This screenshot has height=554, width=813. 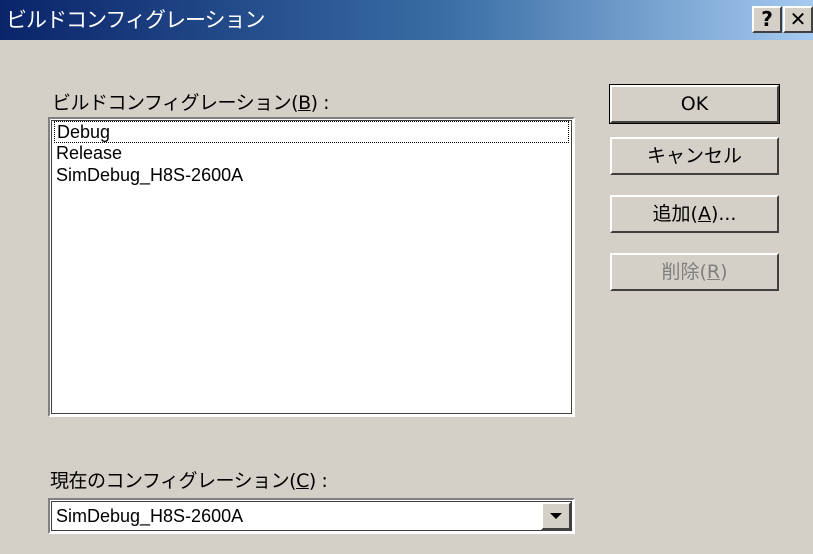 What do you see at coordinates (88, 154) in the screenshot?
I see `list-item: Release` at bounding box center [88, 154].